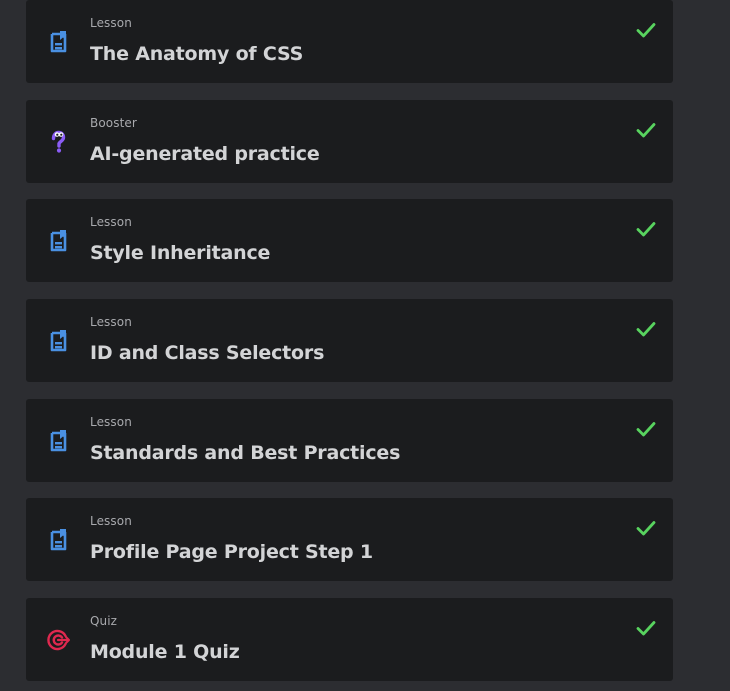 Image resolution: width=730 pixels, height=691 pixels. Describe the element at coordinates (180, 253) in the screenshot. I see `item-title: Style Inheritance` at that location.